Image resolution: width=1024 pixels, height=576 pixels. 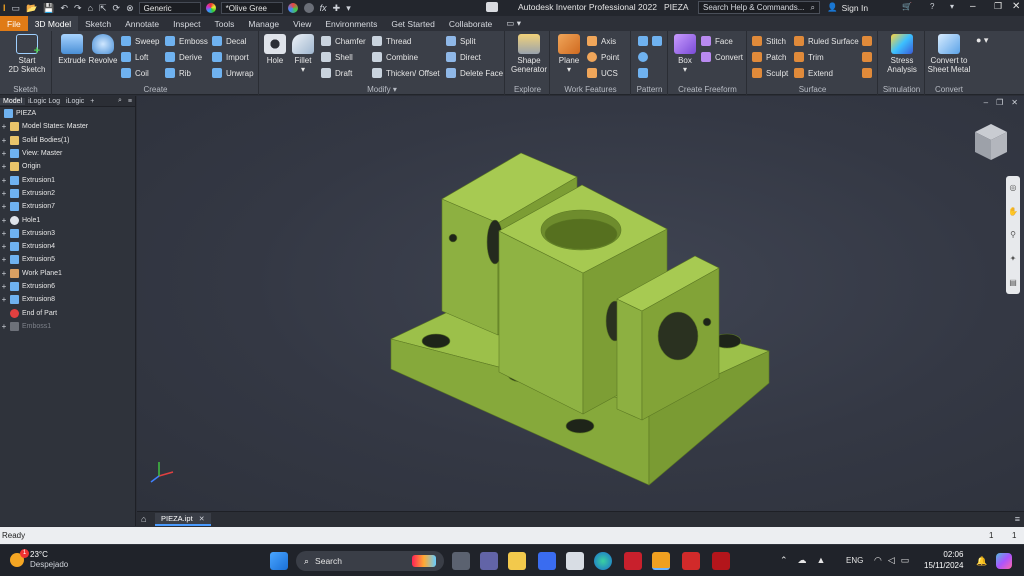 What do you see at coordinates (1016, 6) in the screenshot?
I see `close-button: ✕` at bounding box center [1016, 6].